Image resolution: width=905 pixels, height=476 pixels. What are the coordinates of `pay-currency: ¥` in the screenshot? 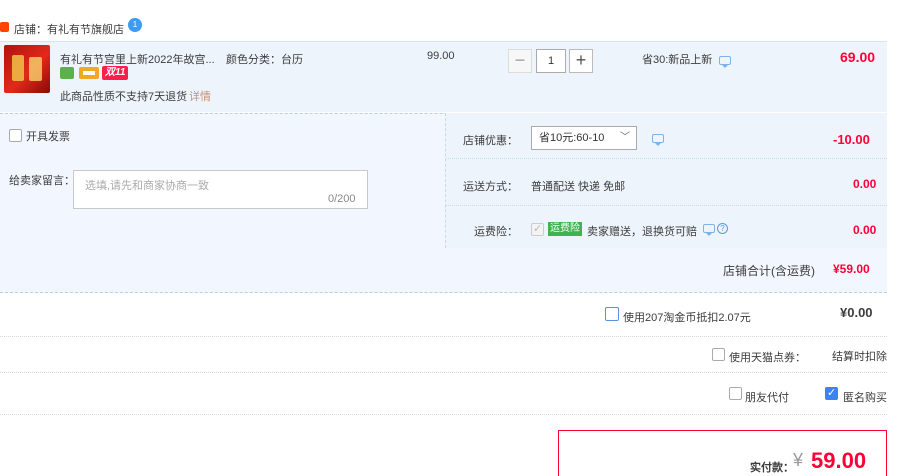 It's located at (798, 460).